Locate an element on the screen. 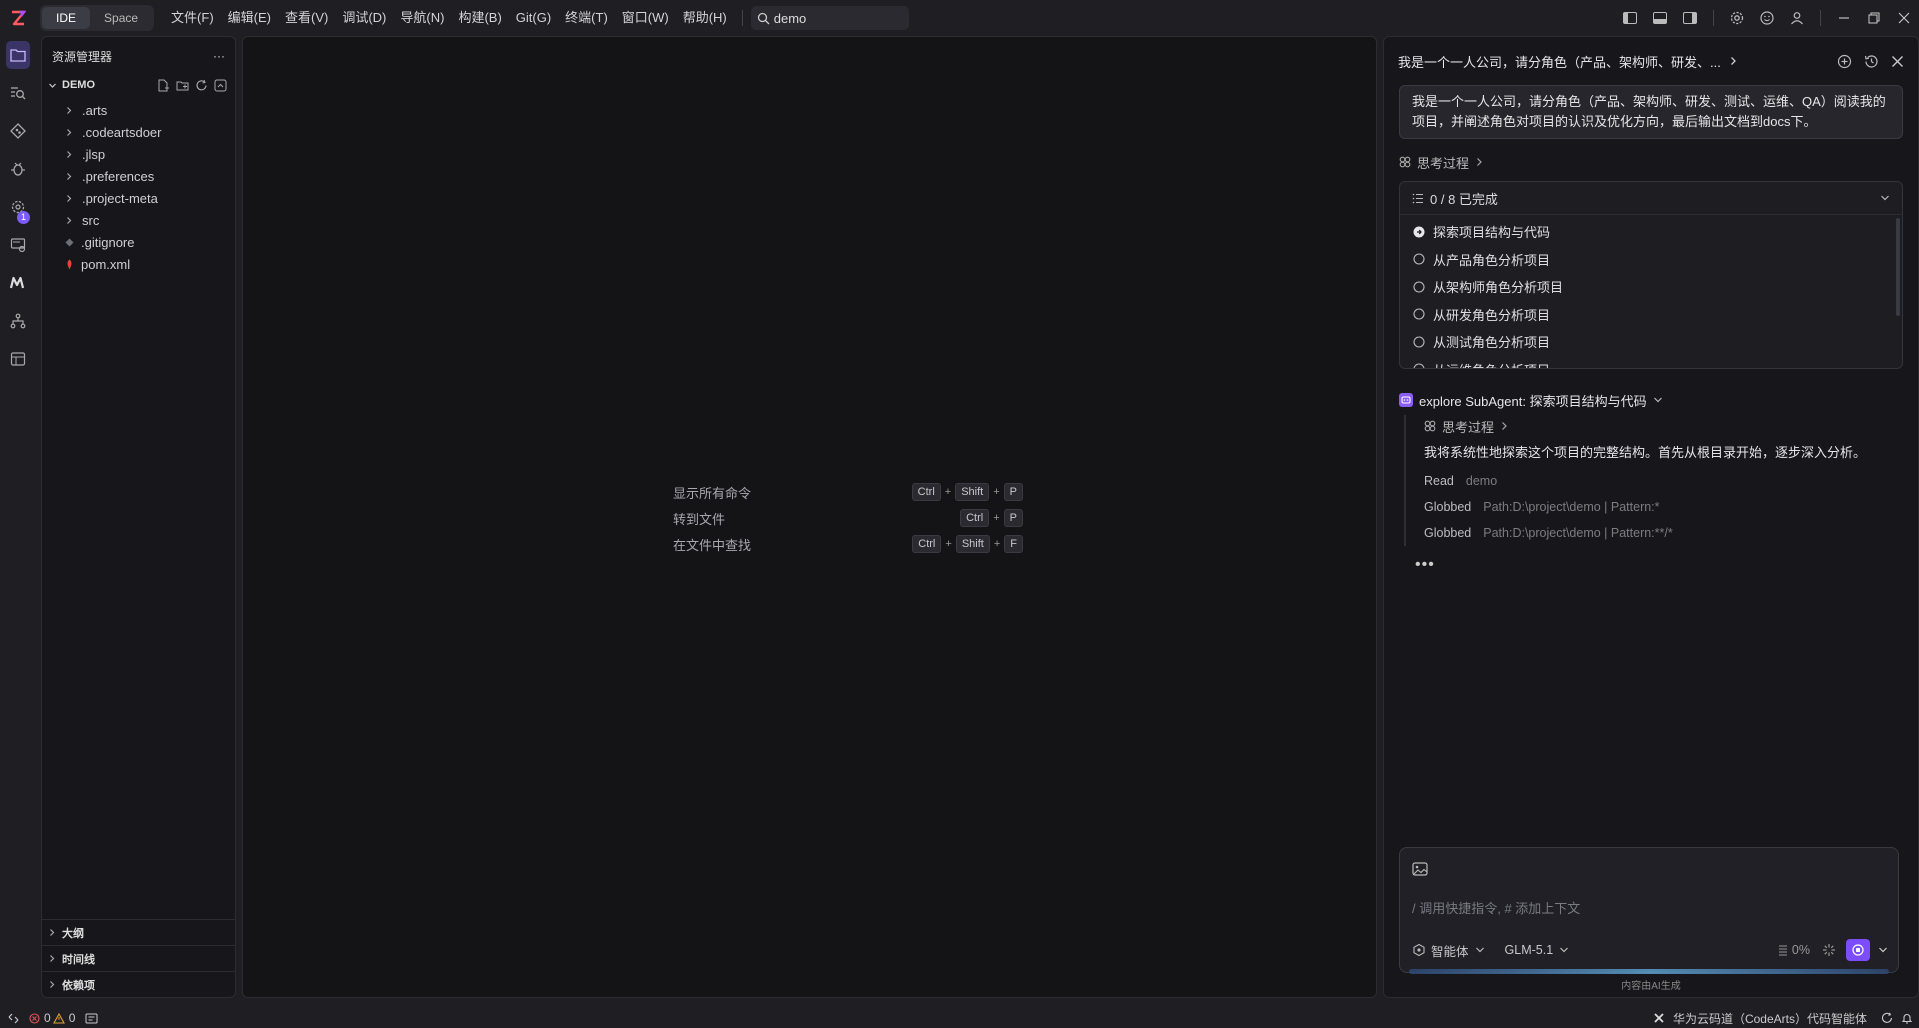  tree-folder-src: src is located at coordinates (138, 220).